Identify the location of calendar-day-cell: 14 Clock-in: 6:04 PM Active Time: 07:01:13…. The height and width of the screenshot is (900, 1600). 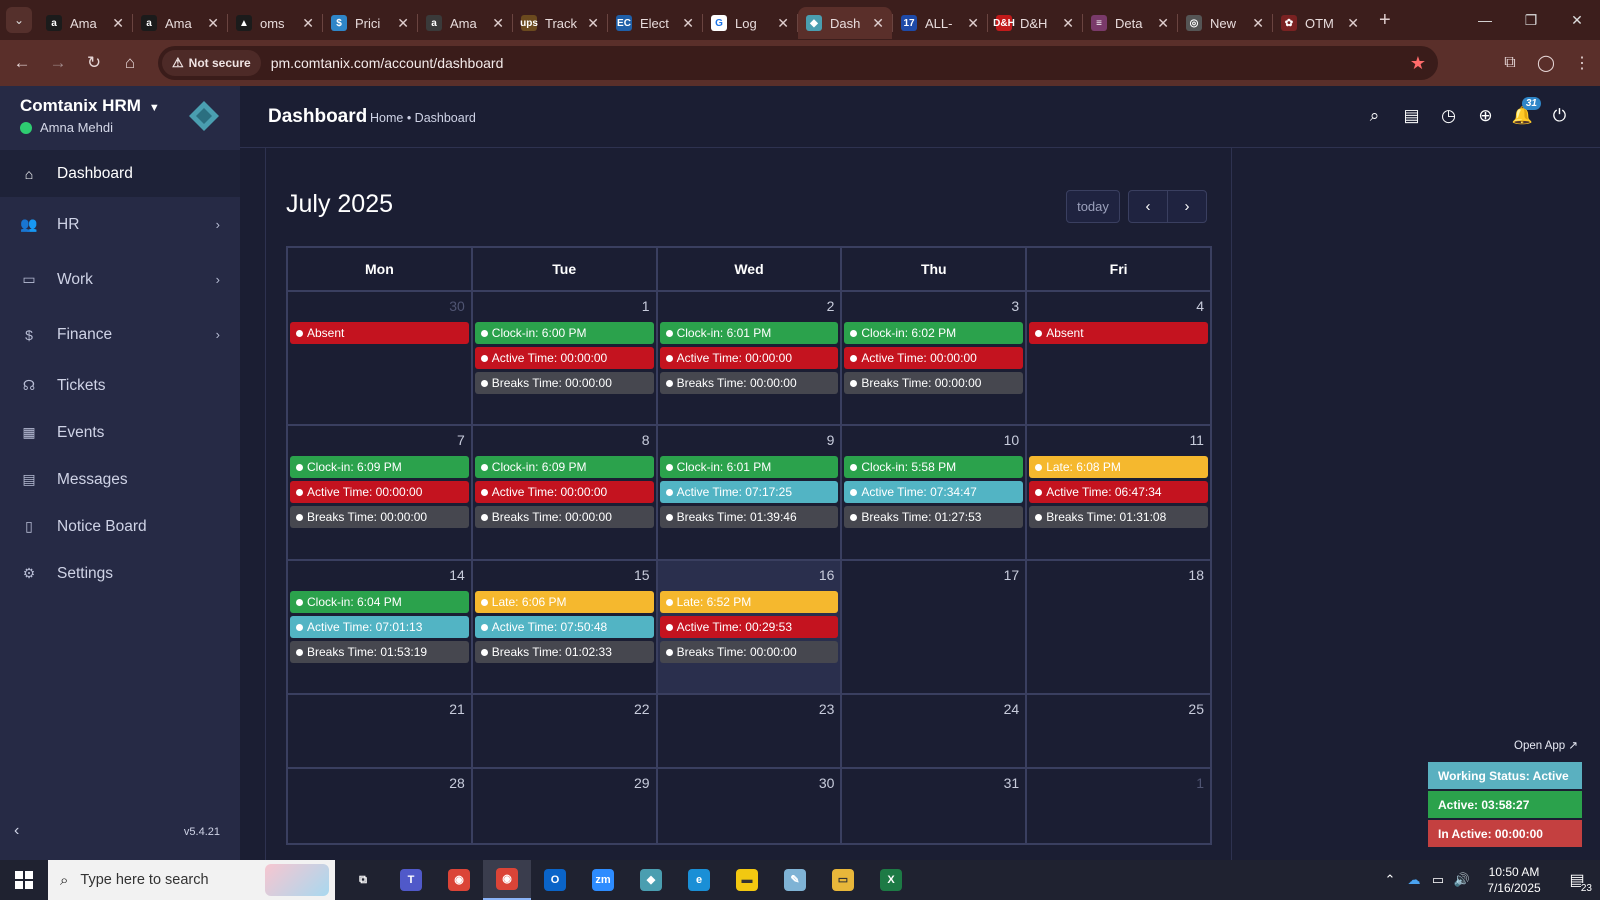
(380, 627).